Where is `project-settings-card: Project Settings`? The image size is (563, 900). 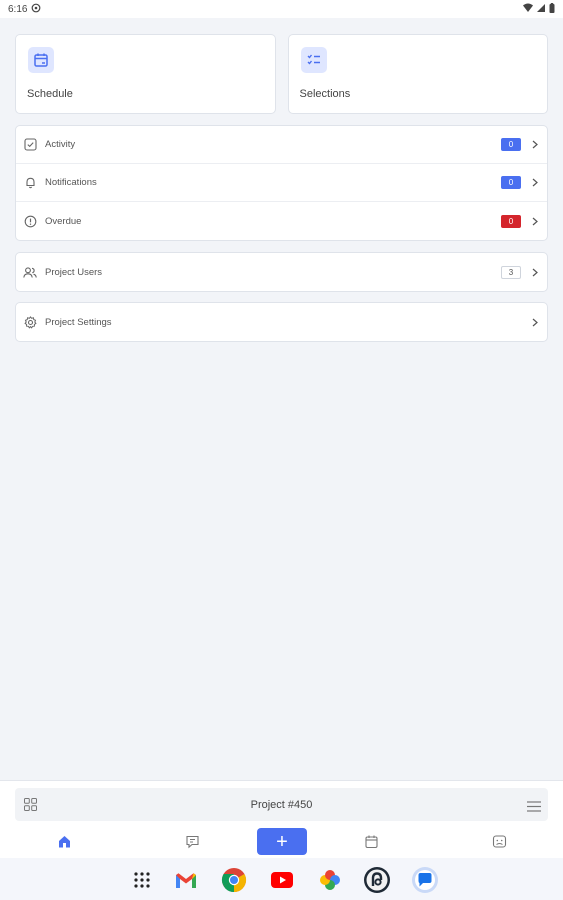 project-settings-card: Project Settings is located at coordinates (281, 322).